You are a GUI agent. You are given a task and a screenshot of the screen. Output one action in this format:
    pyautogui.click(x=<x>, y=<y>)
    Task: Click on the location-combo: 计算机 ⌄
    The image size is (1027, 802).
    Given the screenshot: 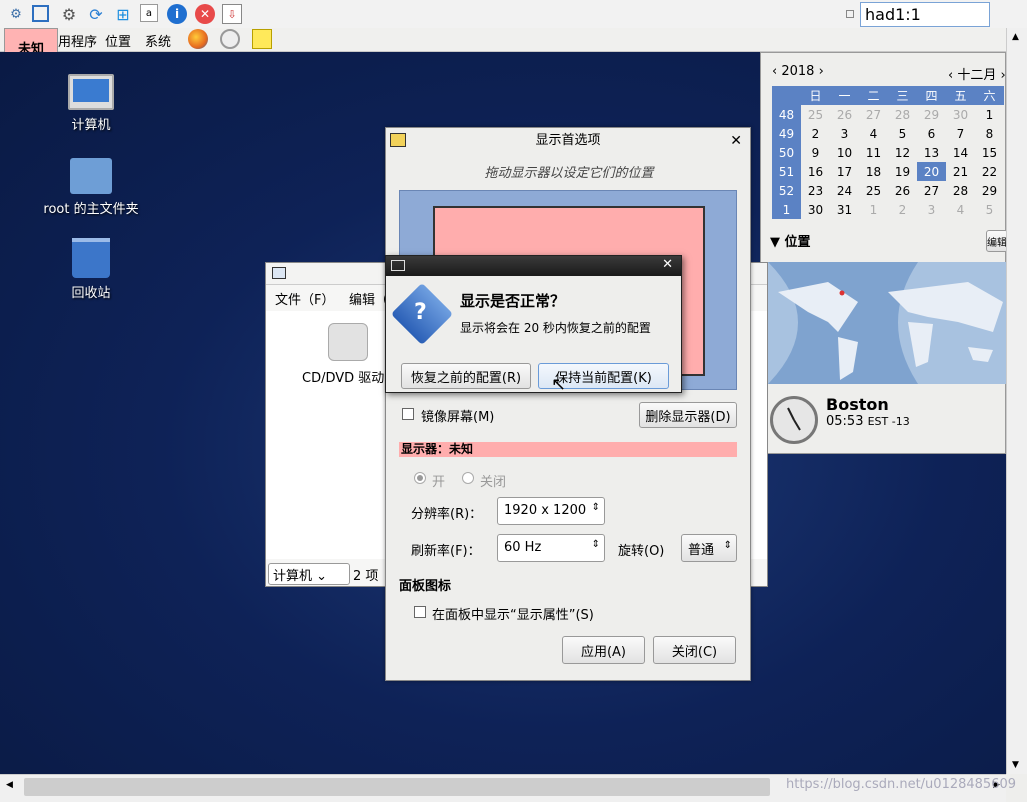 What is the action you would take?
    pyautogui.click(x=309, y=574)
    